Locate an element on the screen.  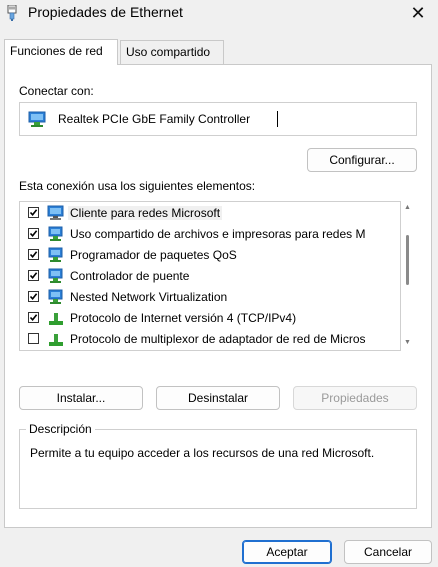
list-item: Programador de paquetes QoS is located at coordinates (210, 255).